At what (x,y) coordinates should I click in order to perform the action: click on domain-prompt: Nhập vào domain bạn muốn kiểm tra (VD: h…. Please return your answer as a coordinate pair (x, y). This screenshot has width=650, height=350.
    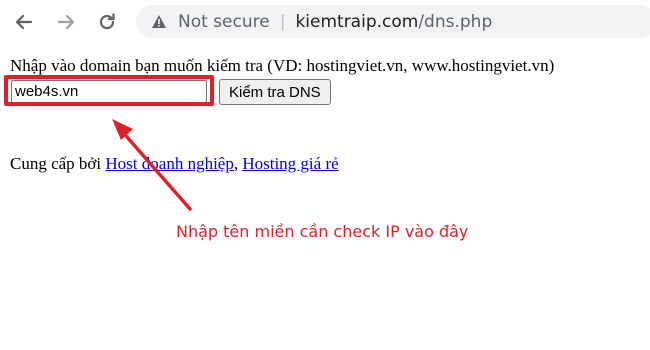
    Looking at the image, I should click on (282, 65).